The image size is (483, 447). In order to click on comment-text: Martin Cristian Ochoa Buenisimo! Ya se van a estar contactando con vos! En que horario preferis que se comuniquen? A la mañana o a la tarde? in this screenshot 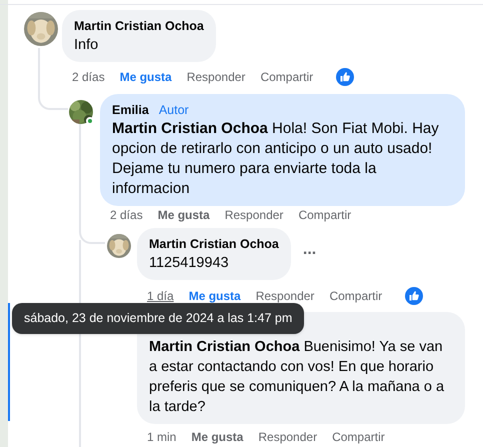, I will do `click(297, 377)`.